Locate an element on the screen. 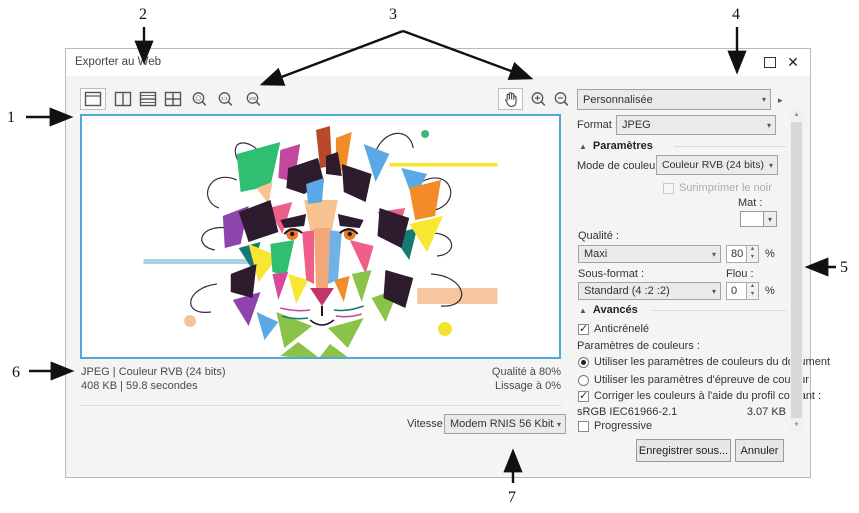 The height and width of the screenshot is (513, 859). antialias-checkbox: ✓ Anticrénelé is located at coordinates (613, 329).